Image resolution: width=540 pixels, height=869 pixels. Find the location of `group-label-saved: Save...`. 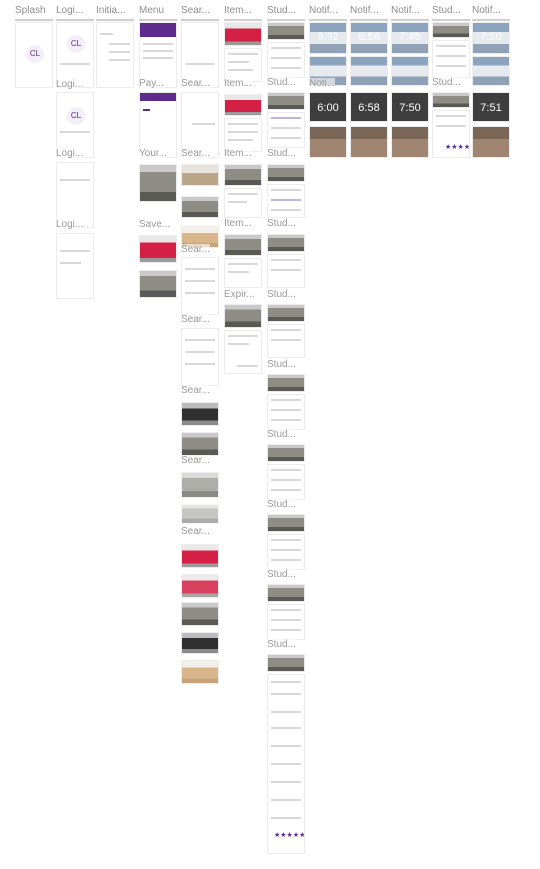

group-label-saved: Save... is located at coordinates (155, 224).